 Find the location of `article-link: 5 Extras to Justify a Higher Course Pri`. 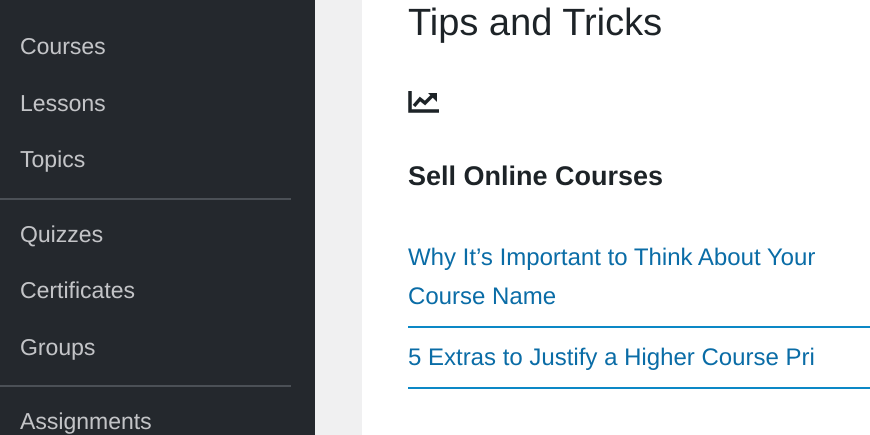

article-link: 5 Extras to Justify a Higher Course Pri is located at coordinates (639, 357).